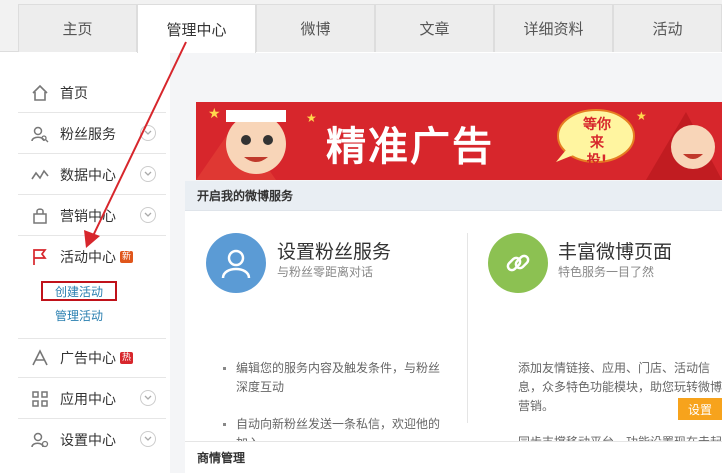 The width and height of the screenshot is (722, 473). What do you see at coordinates (40, 440) in the screenshot?
I see `user-settings-icon` at bounding box center [40, 440].